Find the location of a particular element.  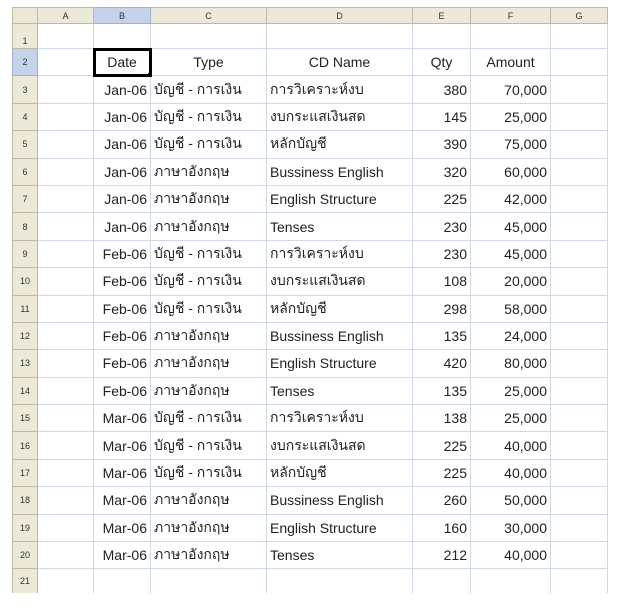

amount-cell: 24,000 is located at coordinates (510, 336).